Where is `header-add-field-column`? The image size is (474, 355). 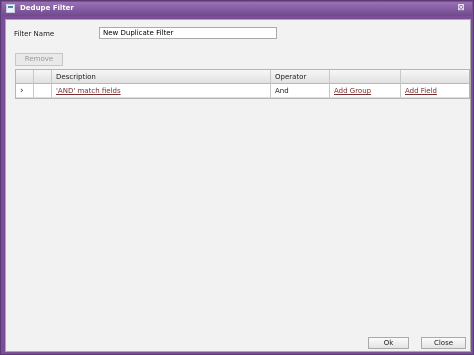
header-add-field-column is located at coordinates (435, 77).